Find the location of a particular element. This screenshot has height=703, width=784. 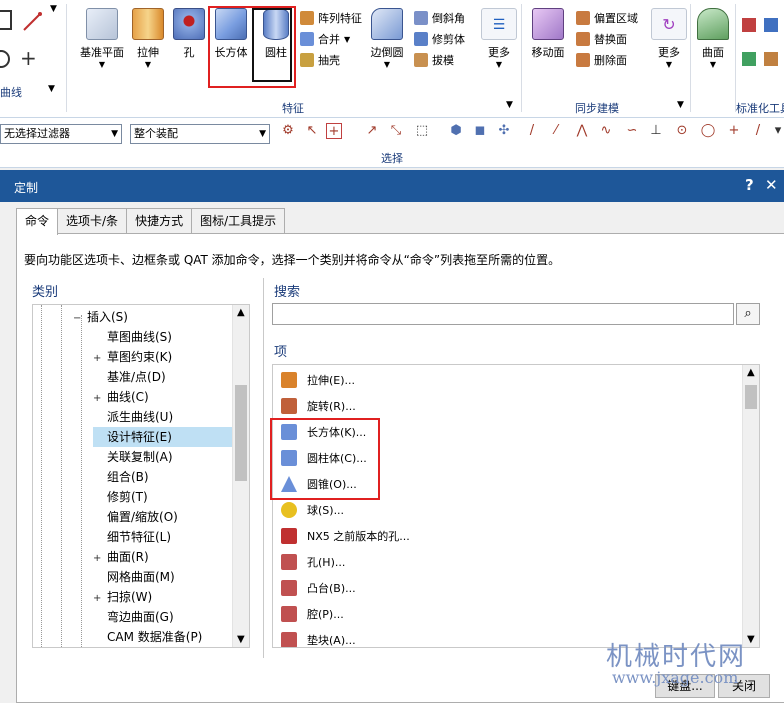

items-scrollbar: ▲ ▼ is located at coordinates (750, 506).